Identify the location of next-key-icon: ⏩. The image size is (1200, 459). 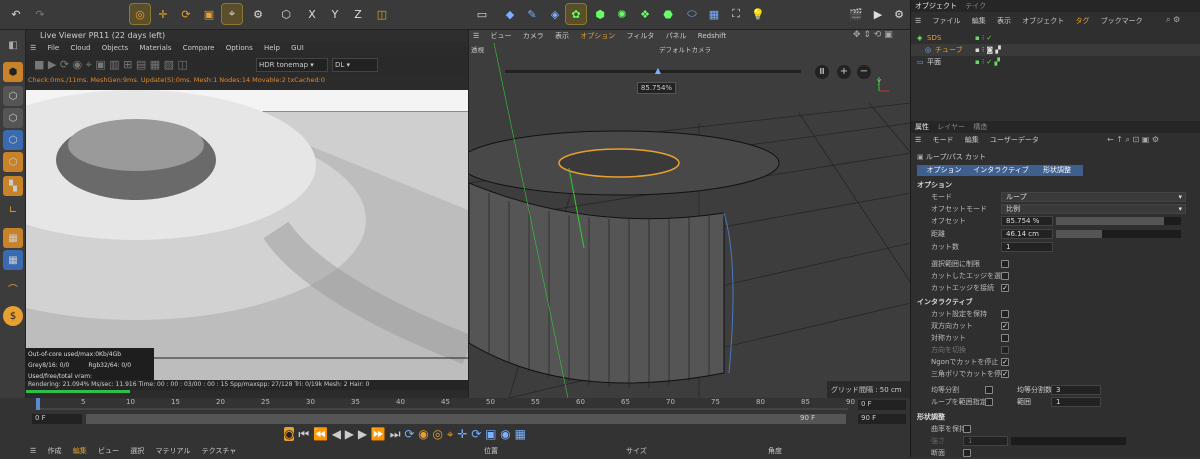
(378, 434).